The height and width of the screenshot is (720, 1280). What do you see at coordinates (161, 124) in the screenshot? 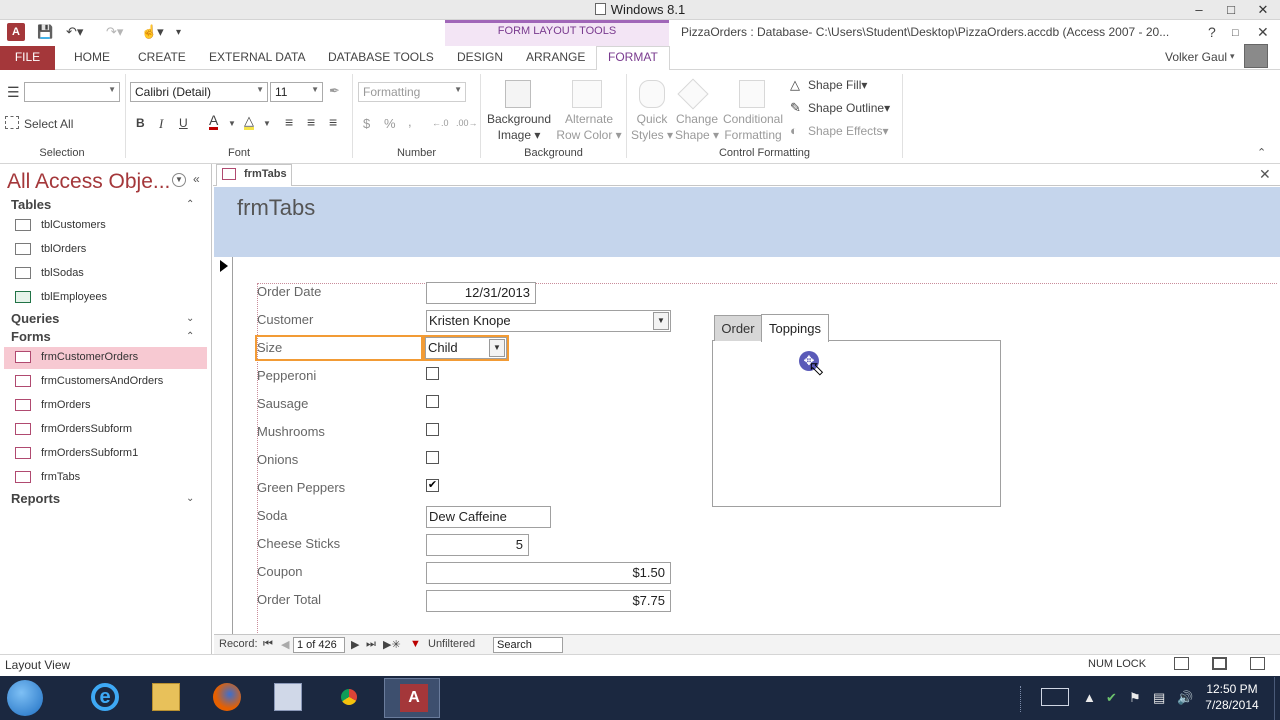
I see `italic-button: I` at bounding box center [161, 124].